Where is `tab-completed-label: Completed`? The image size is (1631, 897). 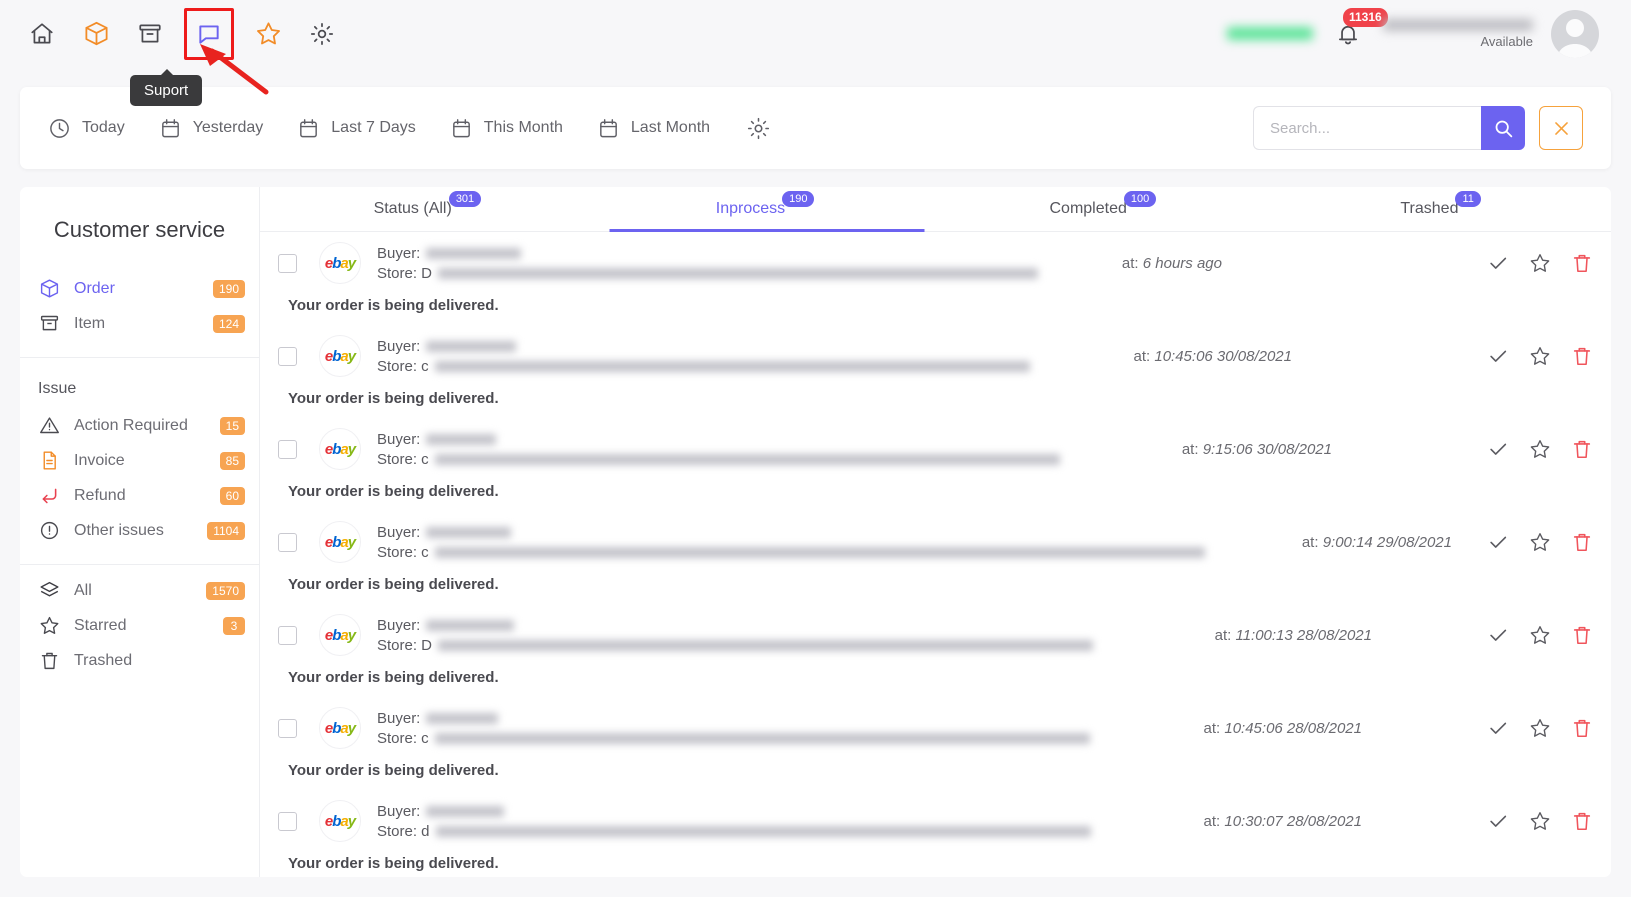 tab-completed-label: Completed is located at coordinates (1088, 208).